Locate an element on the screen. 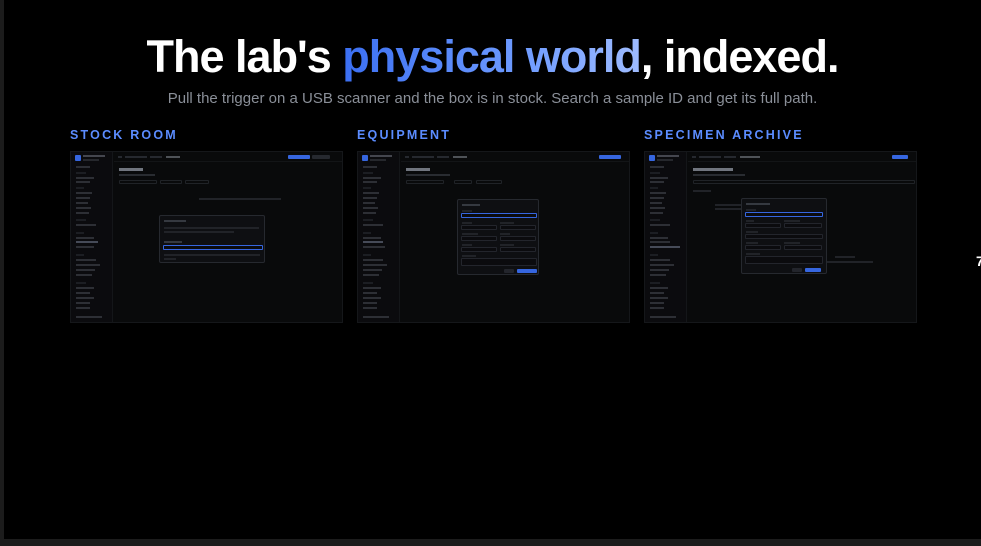 The height and width of the screenshot is (546, 981). hero-title-accent: physical world is located at coordinates (492, 56).